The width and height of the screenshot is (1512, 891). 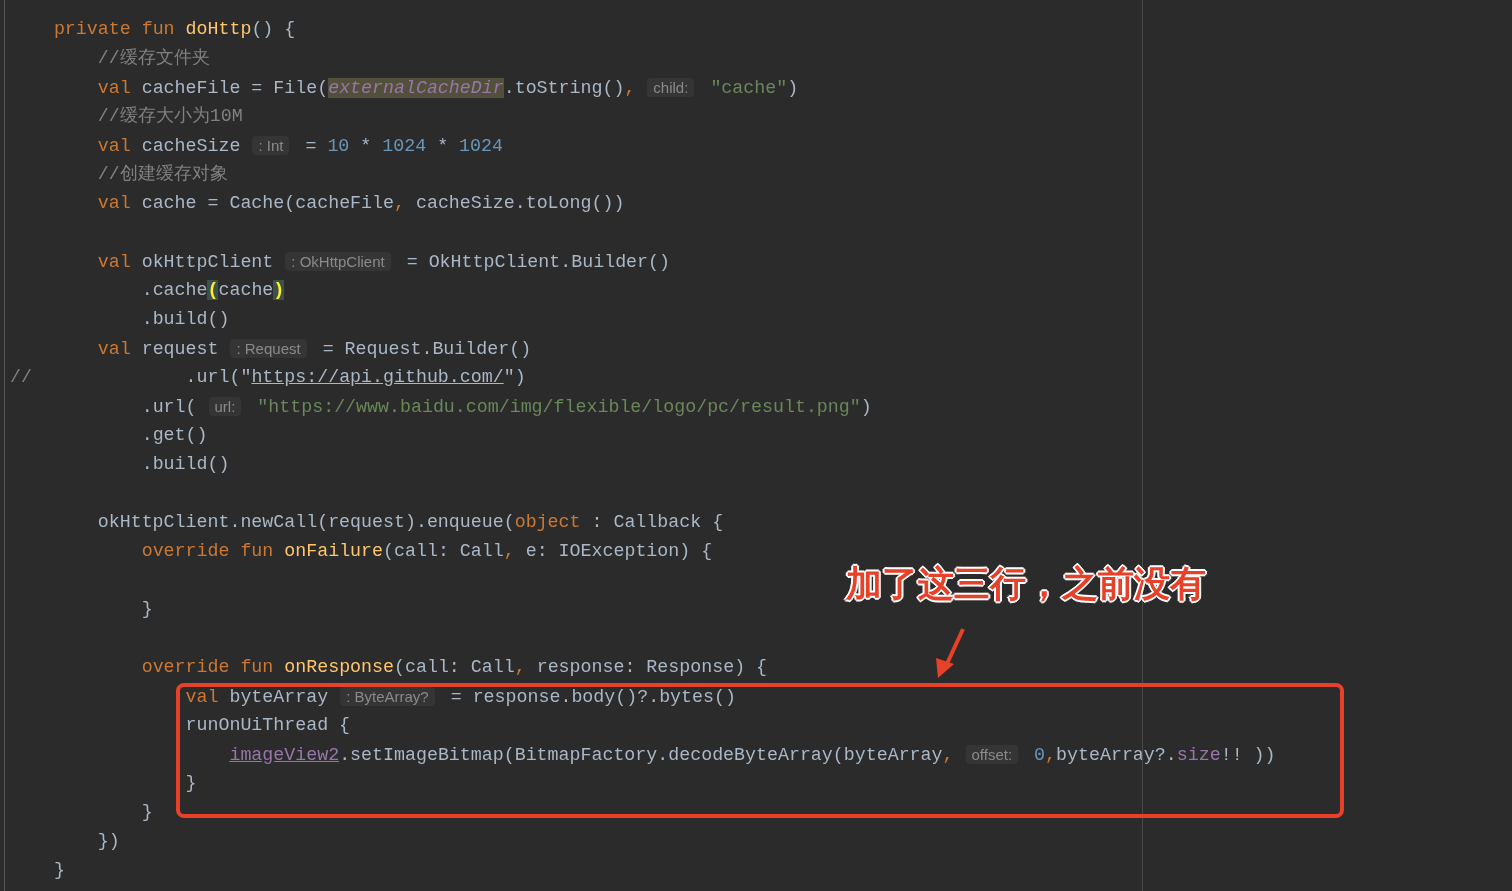 I want to click on code-text: byteArray, so click(x=279, y=697).